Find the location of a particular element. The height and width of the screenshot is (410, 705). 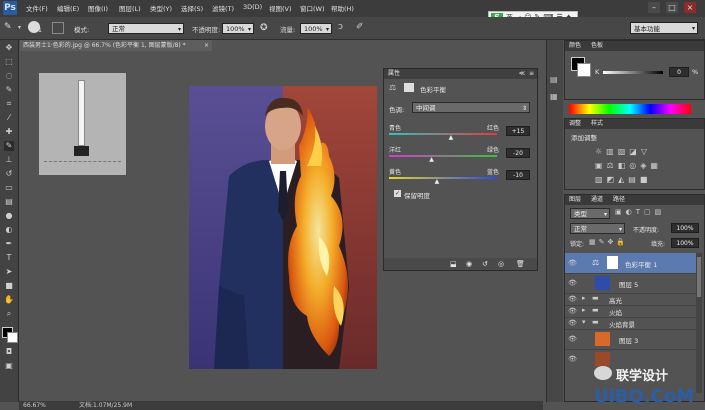

menu-window: 窗口(W) is located at coordinates (312, 8).